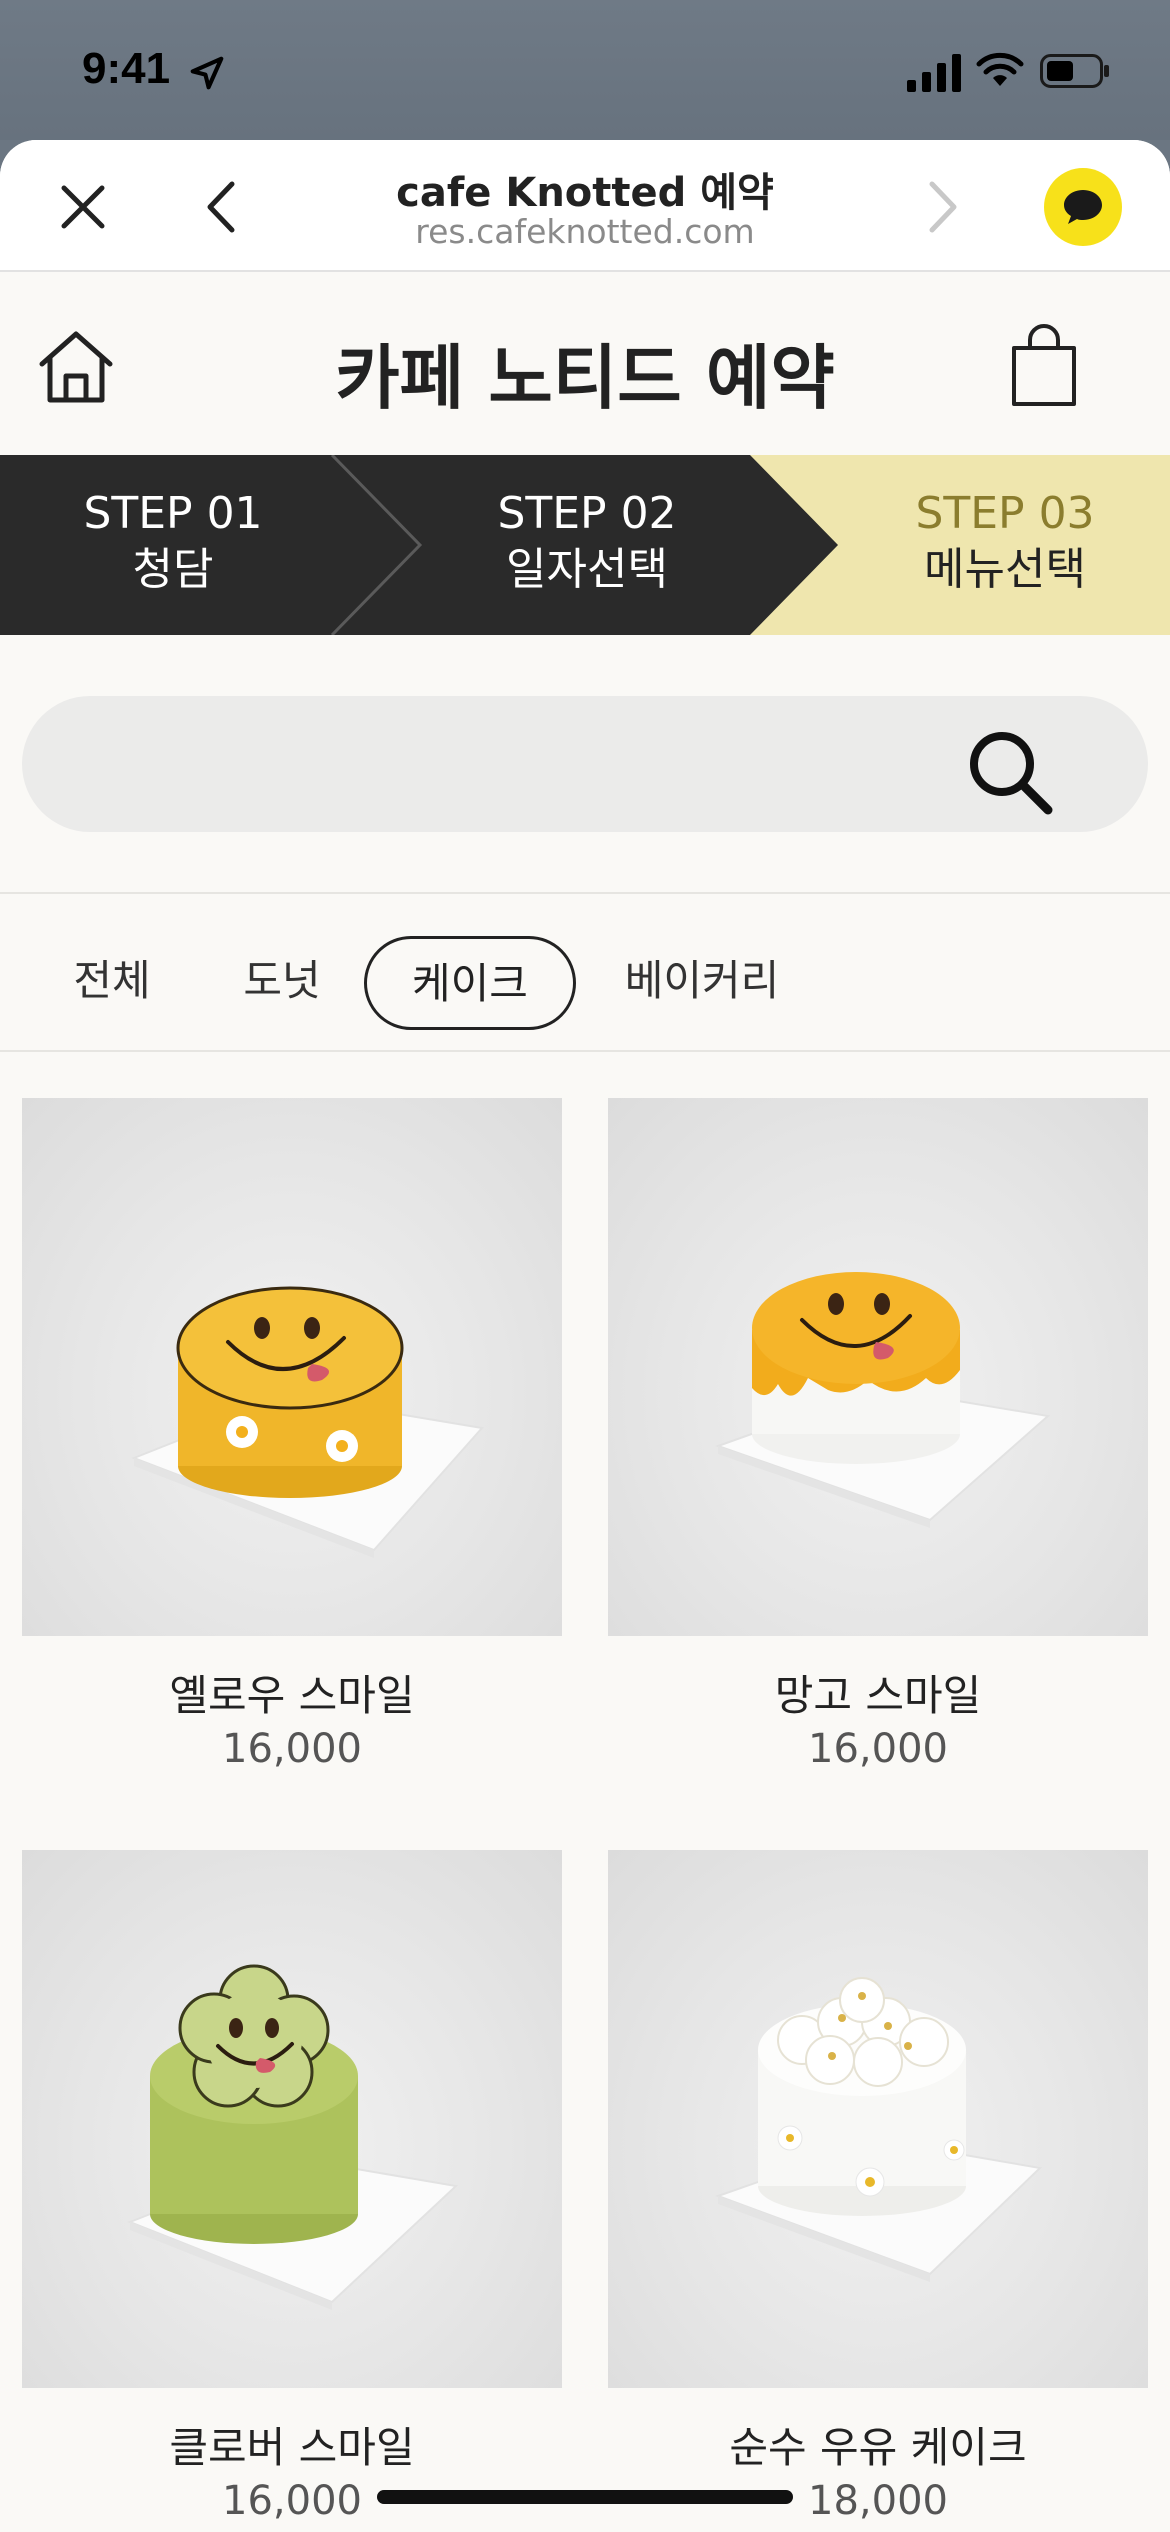  I want to click on tab-donut: 도넛, so click(282, 983).